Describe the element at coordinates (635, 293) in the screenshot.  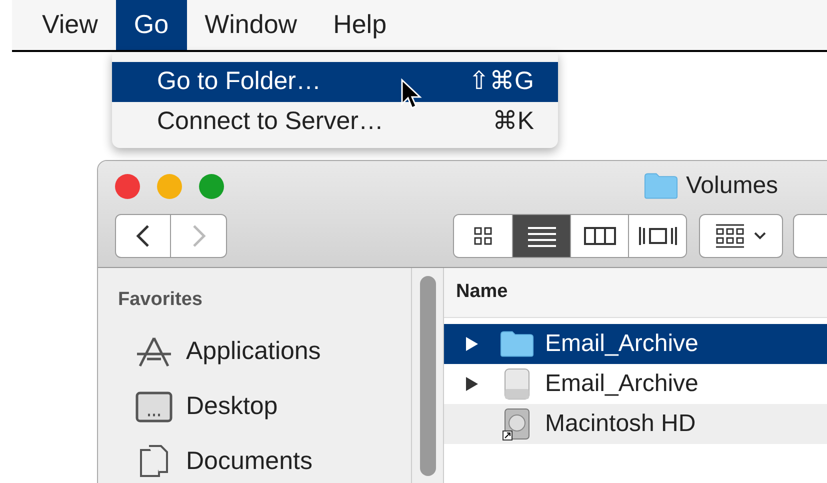
I see `column-header: Name` at that location.